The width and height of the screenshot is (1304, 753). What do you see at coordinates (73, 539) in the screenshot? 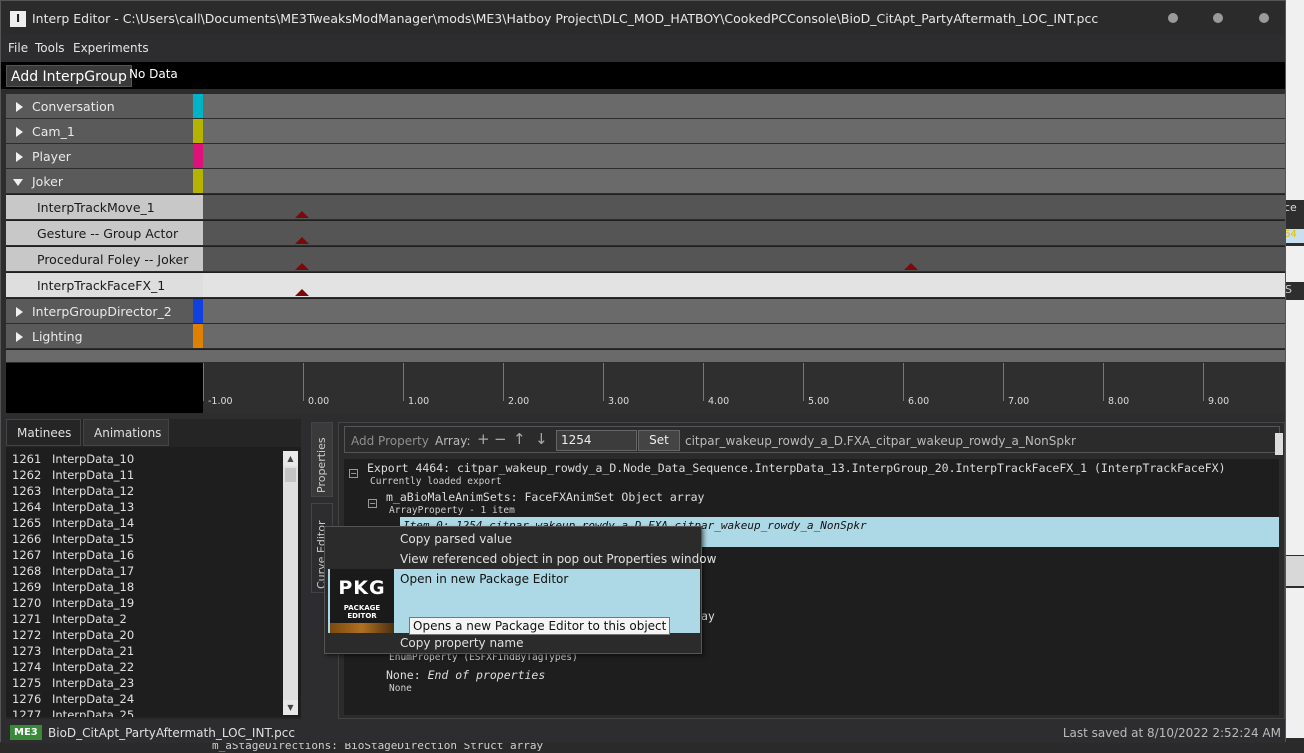
I see `list-item: 1266 InterpData_15` at bounding box center [73, 539].